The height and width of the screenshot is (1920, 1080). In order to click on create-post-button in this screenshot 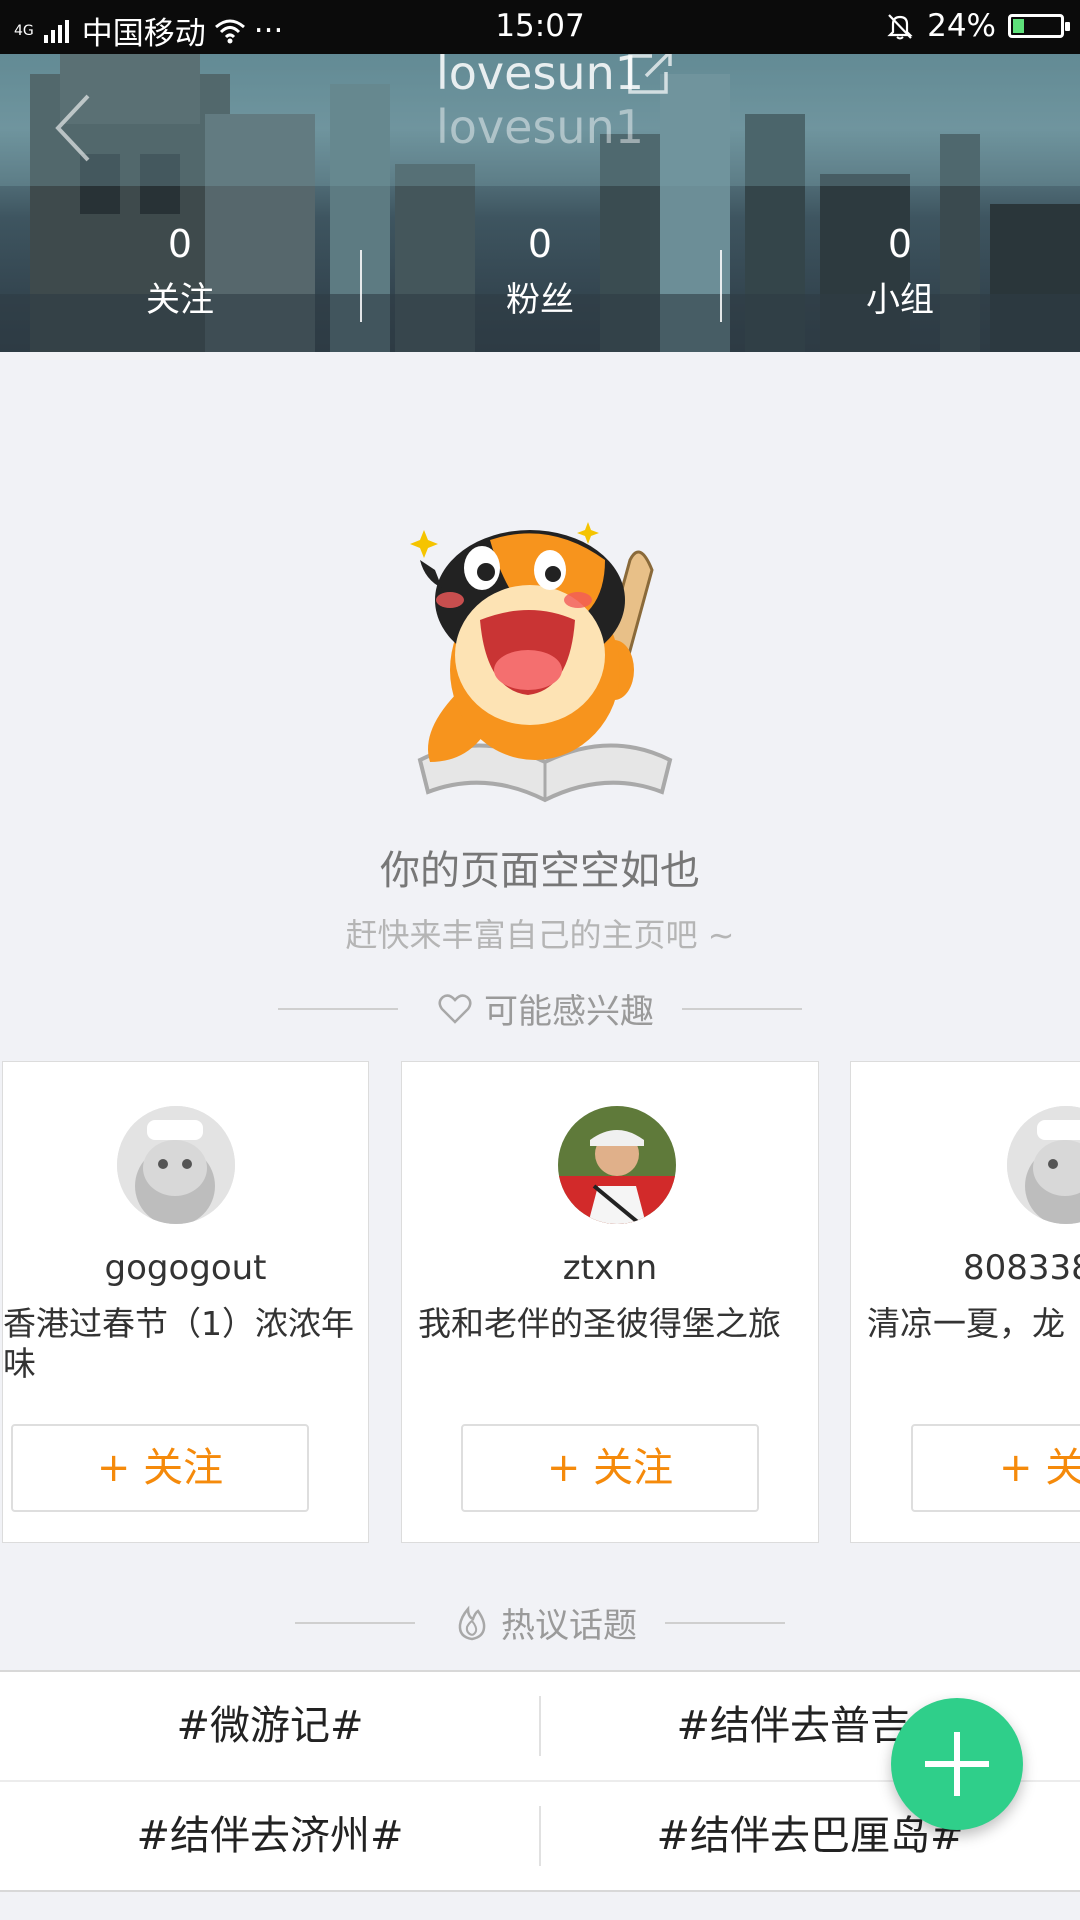, I will do `click(957, 1764)`.